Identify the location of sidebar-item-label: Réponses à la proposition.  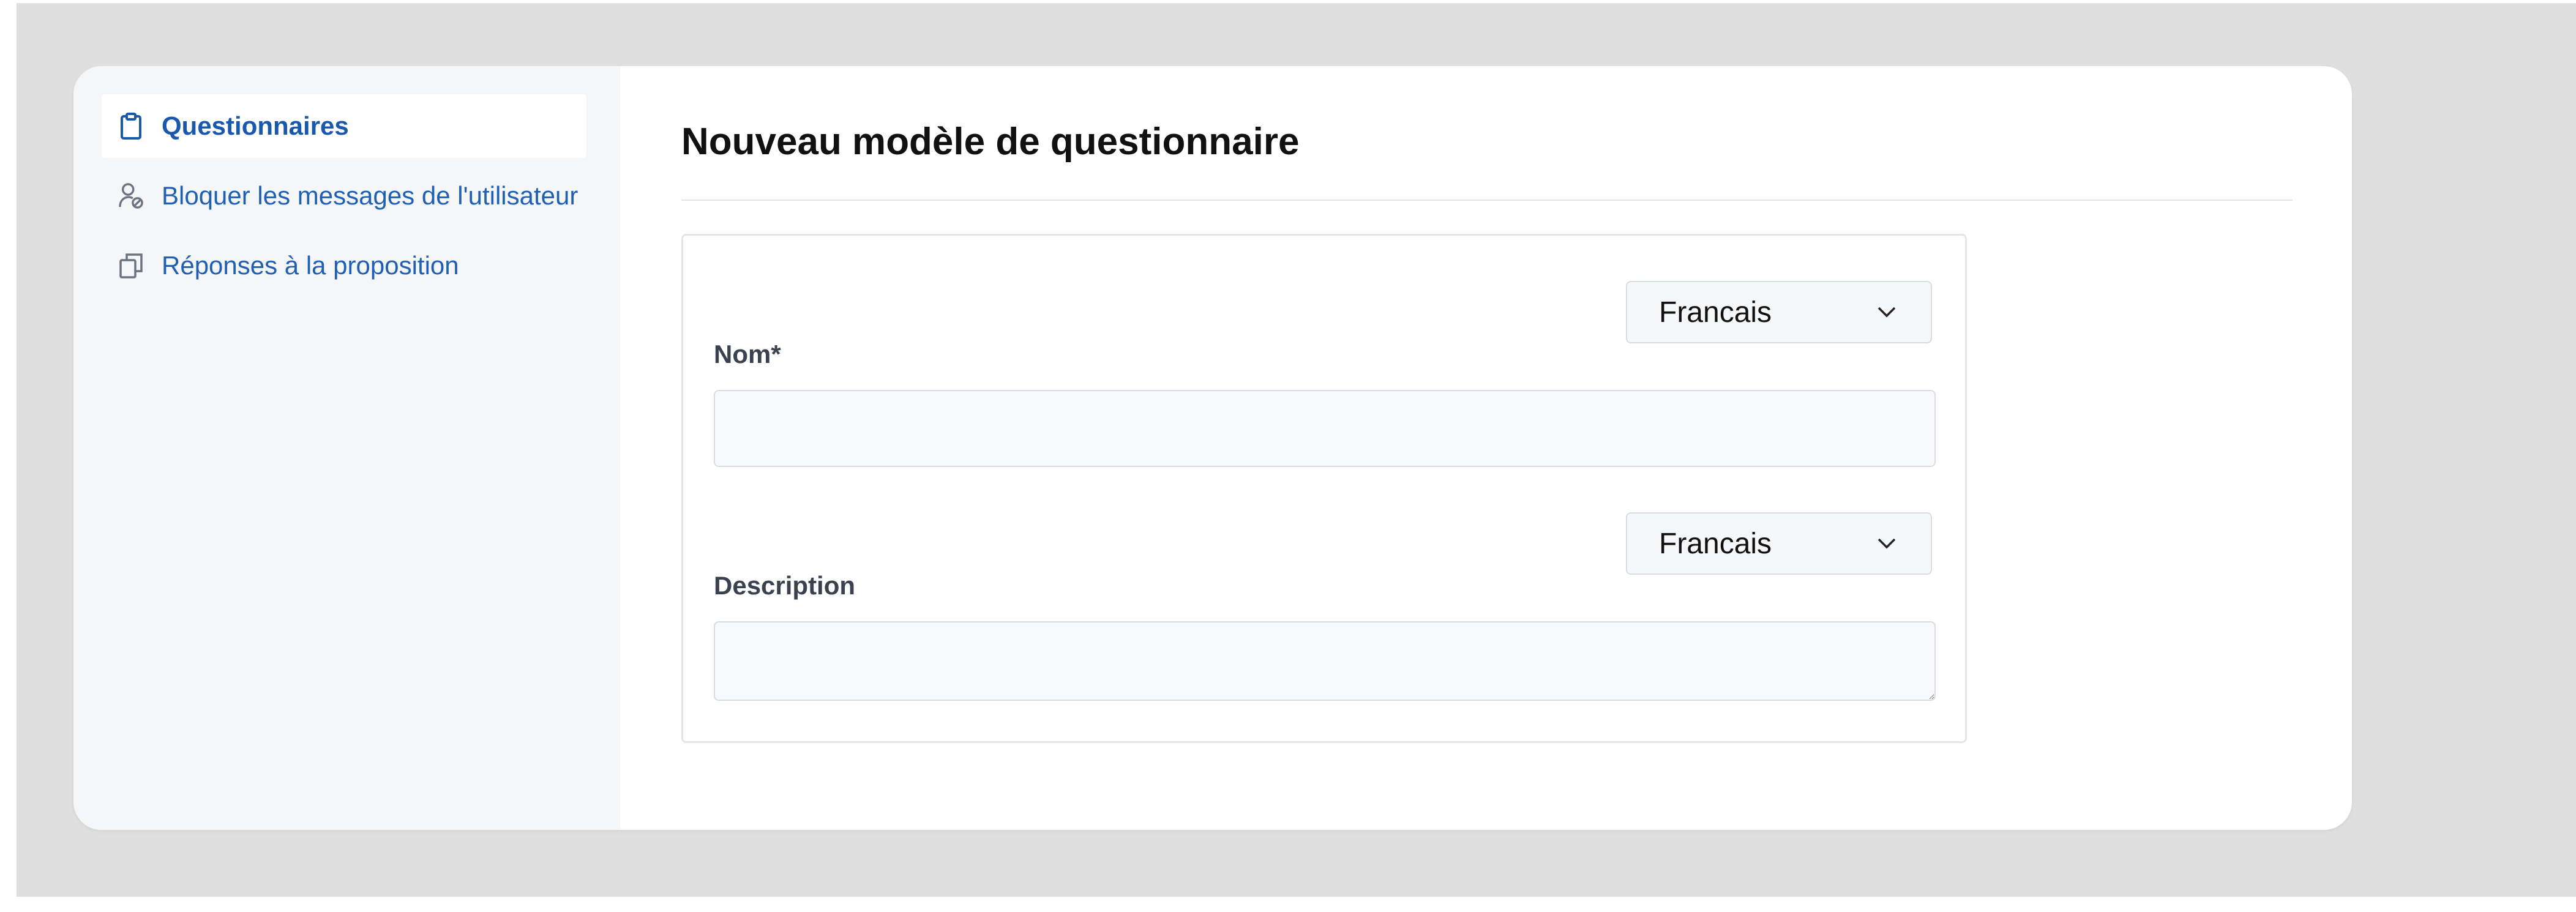
(310, 265).